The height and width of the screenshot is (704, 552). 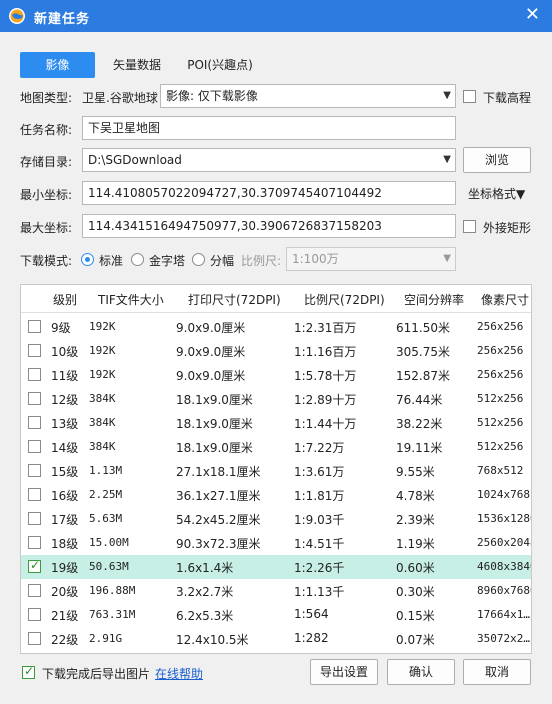 What do you see at coordinates (469, 96) in the screenshot?
I see `elevation-checkbox` at bounding box center [469, 96].